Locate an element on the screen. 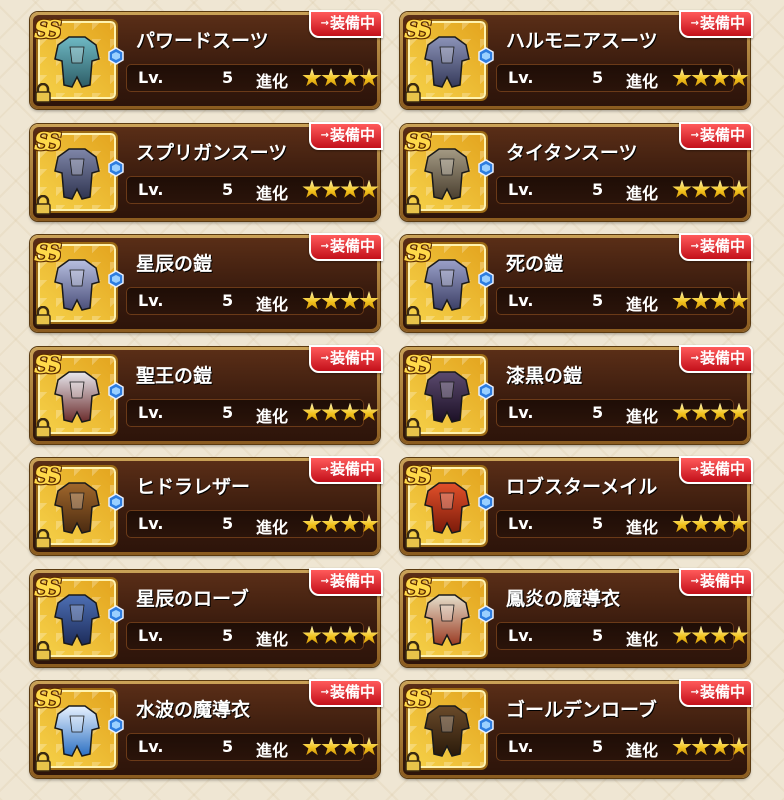 This screenshot has width=784, height=800. equipment-card: SS →装備中 パワードスーツ Lv. 5 進化 is located at coordinates (206, 59).